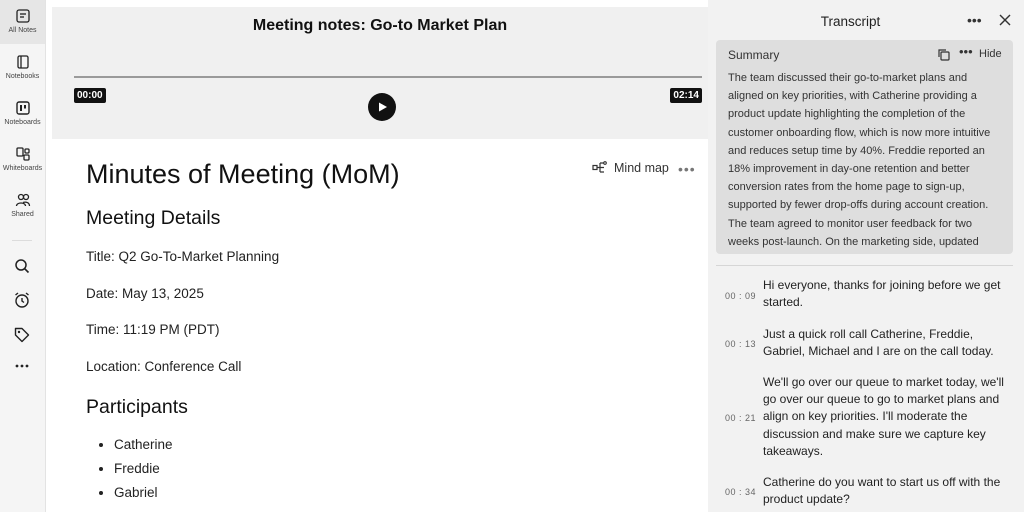  What do you see at coordinates (145, 293) in the screenshot?
I see `meeting-date-line: Date: May 13, 2025` at bounding box center [145, 293].